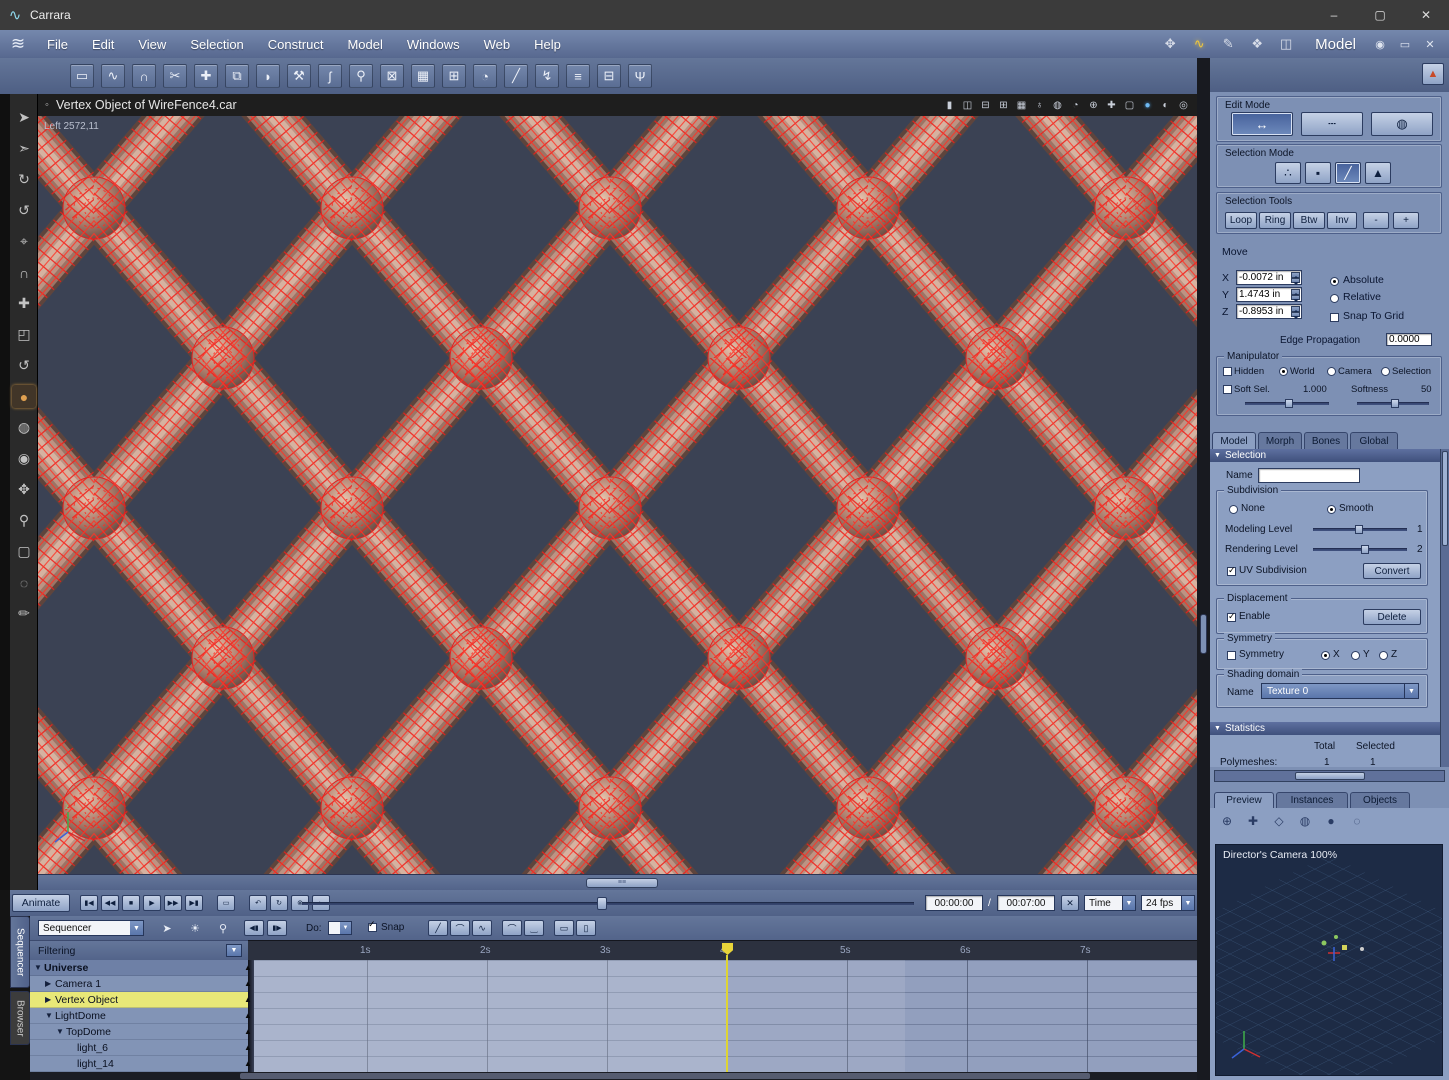 The image size is (1449, 1080). I want to click on current-time-field: 00:00:00, so click(954, 903).